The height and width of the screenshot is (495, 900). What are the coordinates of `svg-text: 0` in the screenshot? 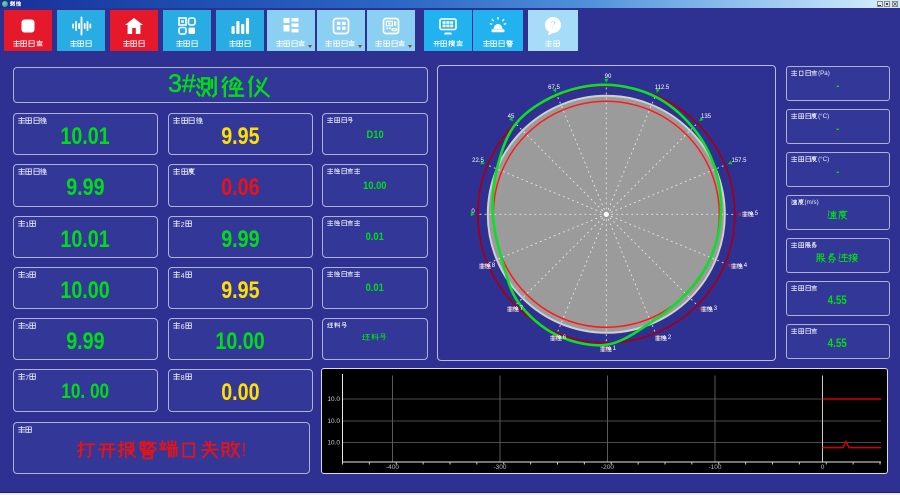 It's located at (823, 467).